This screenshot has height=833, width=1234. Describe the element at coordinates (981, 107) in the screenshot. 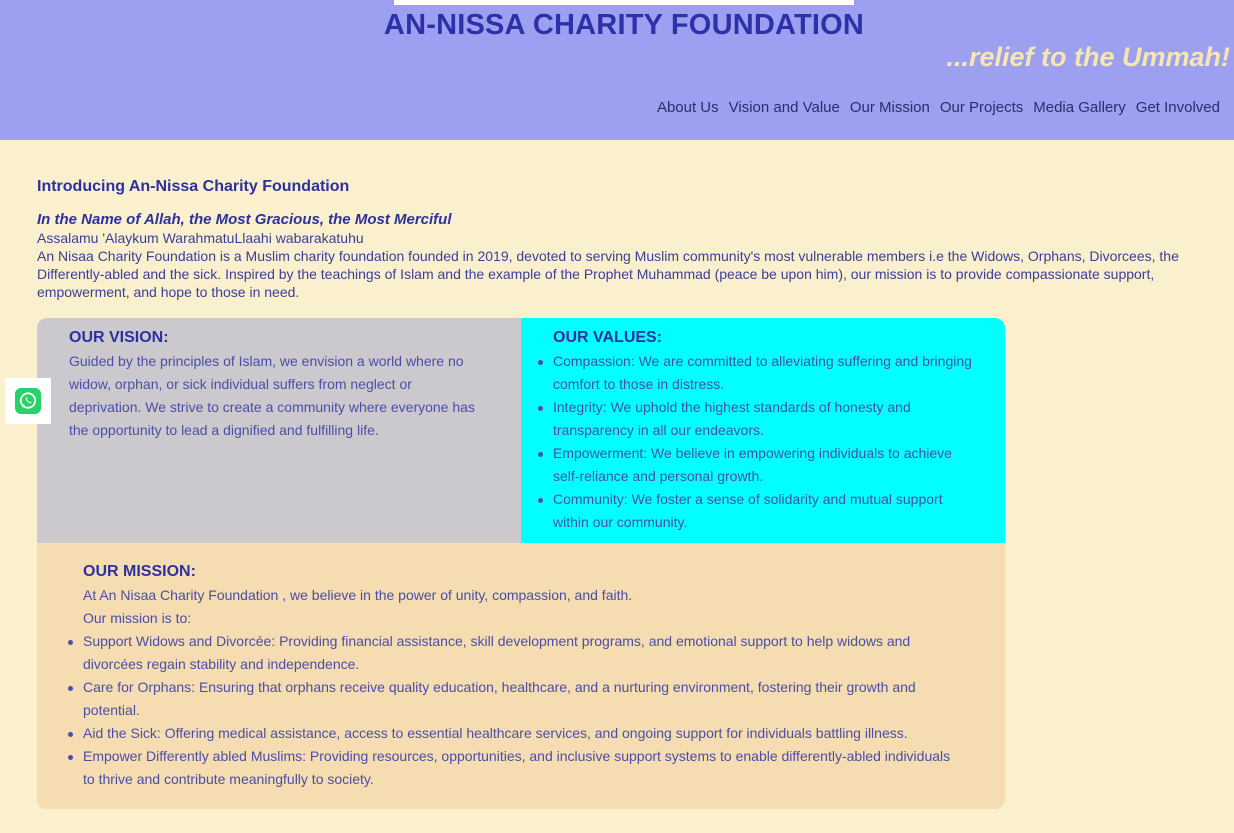

I see `nav-item-our-projects: Our Projects` at that location.